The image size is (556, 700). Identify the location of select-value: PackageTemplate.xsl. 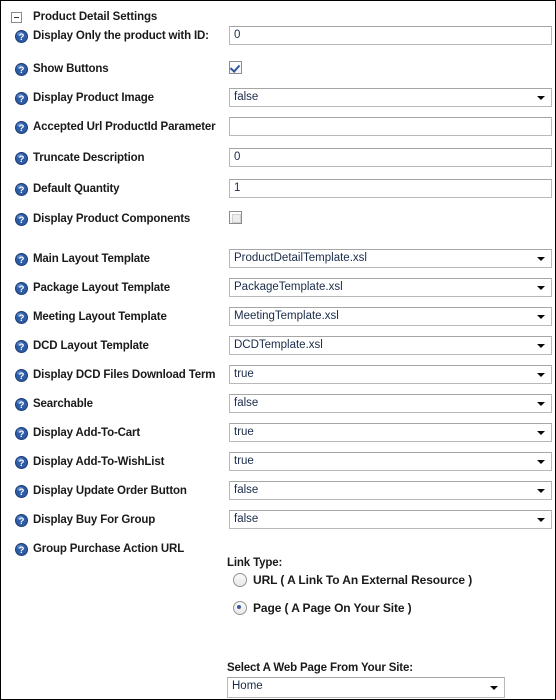
(288, 287).